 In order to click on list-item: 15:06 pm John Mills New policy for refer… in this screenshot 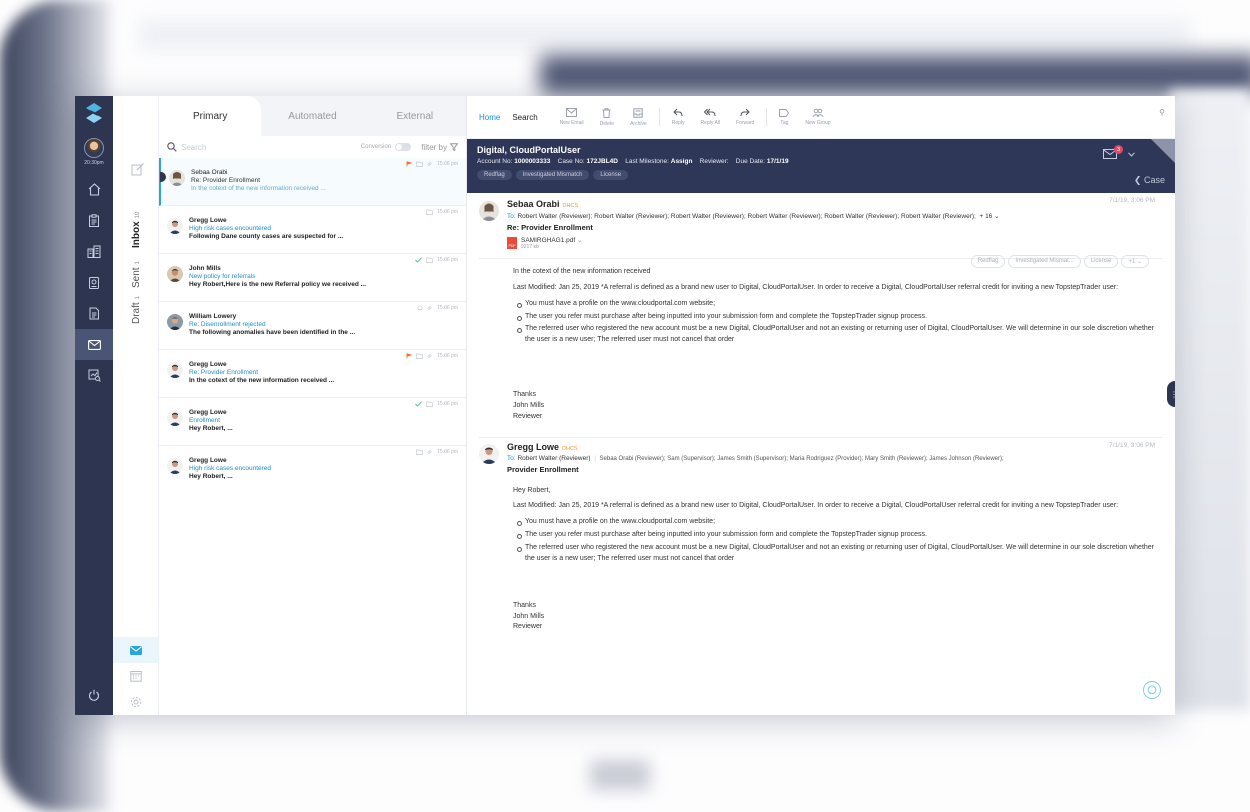, I will do `click(312, 278)`.